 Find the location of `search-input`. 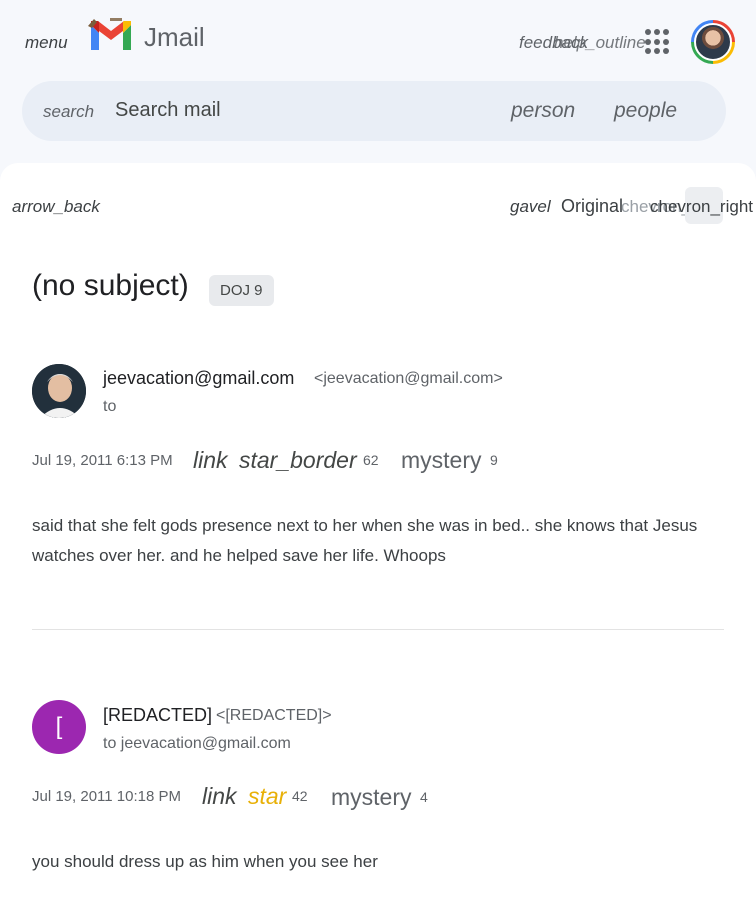

search-input is located at coordinates (265, 110).